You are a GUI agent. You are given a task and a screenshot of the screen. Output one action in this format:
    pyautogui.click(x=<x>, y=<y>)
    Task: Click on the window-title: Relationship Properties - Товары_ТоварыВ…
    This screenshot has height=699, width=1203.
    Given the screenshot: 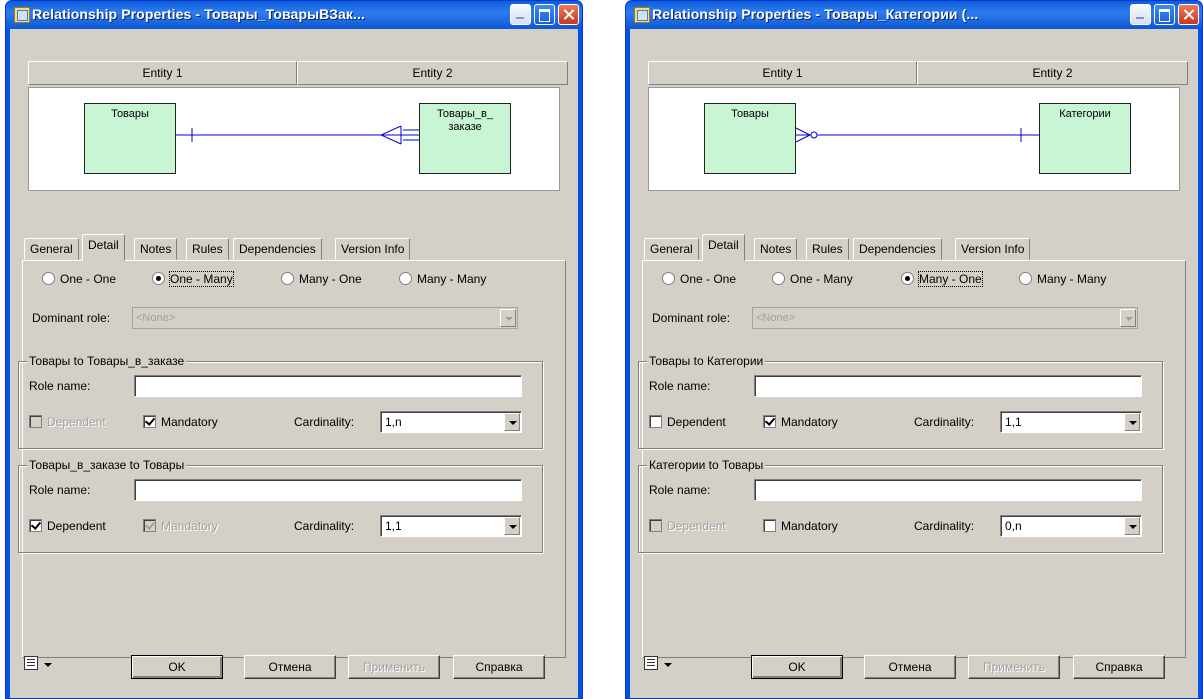 What is the action you would take?
    pyautogui.click(x=199, y=14)
    